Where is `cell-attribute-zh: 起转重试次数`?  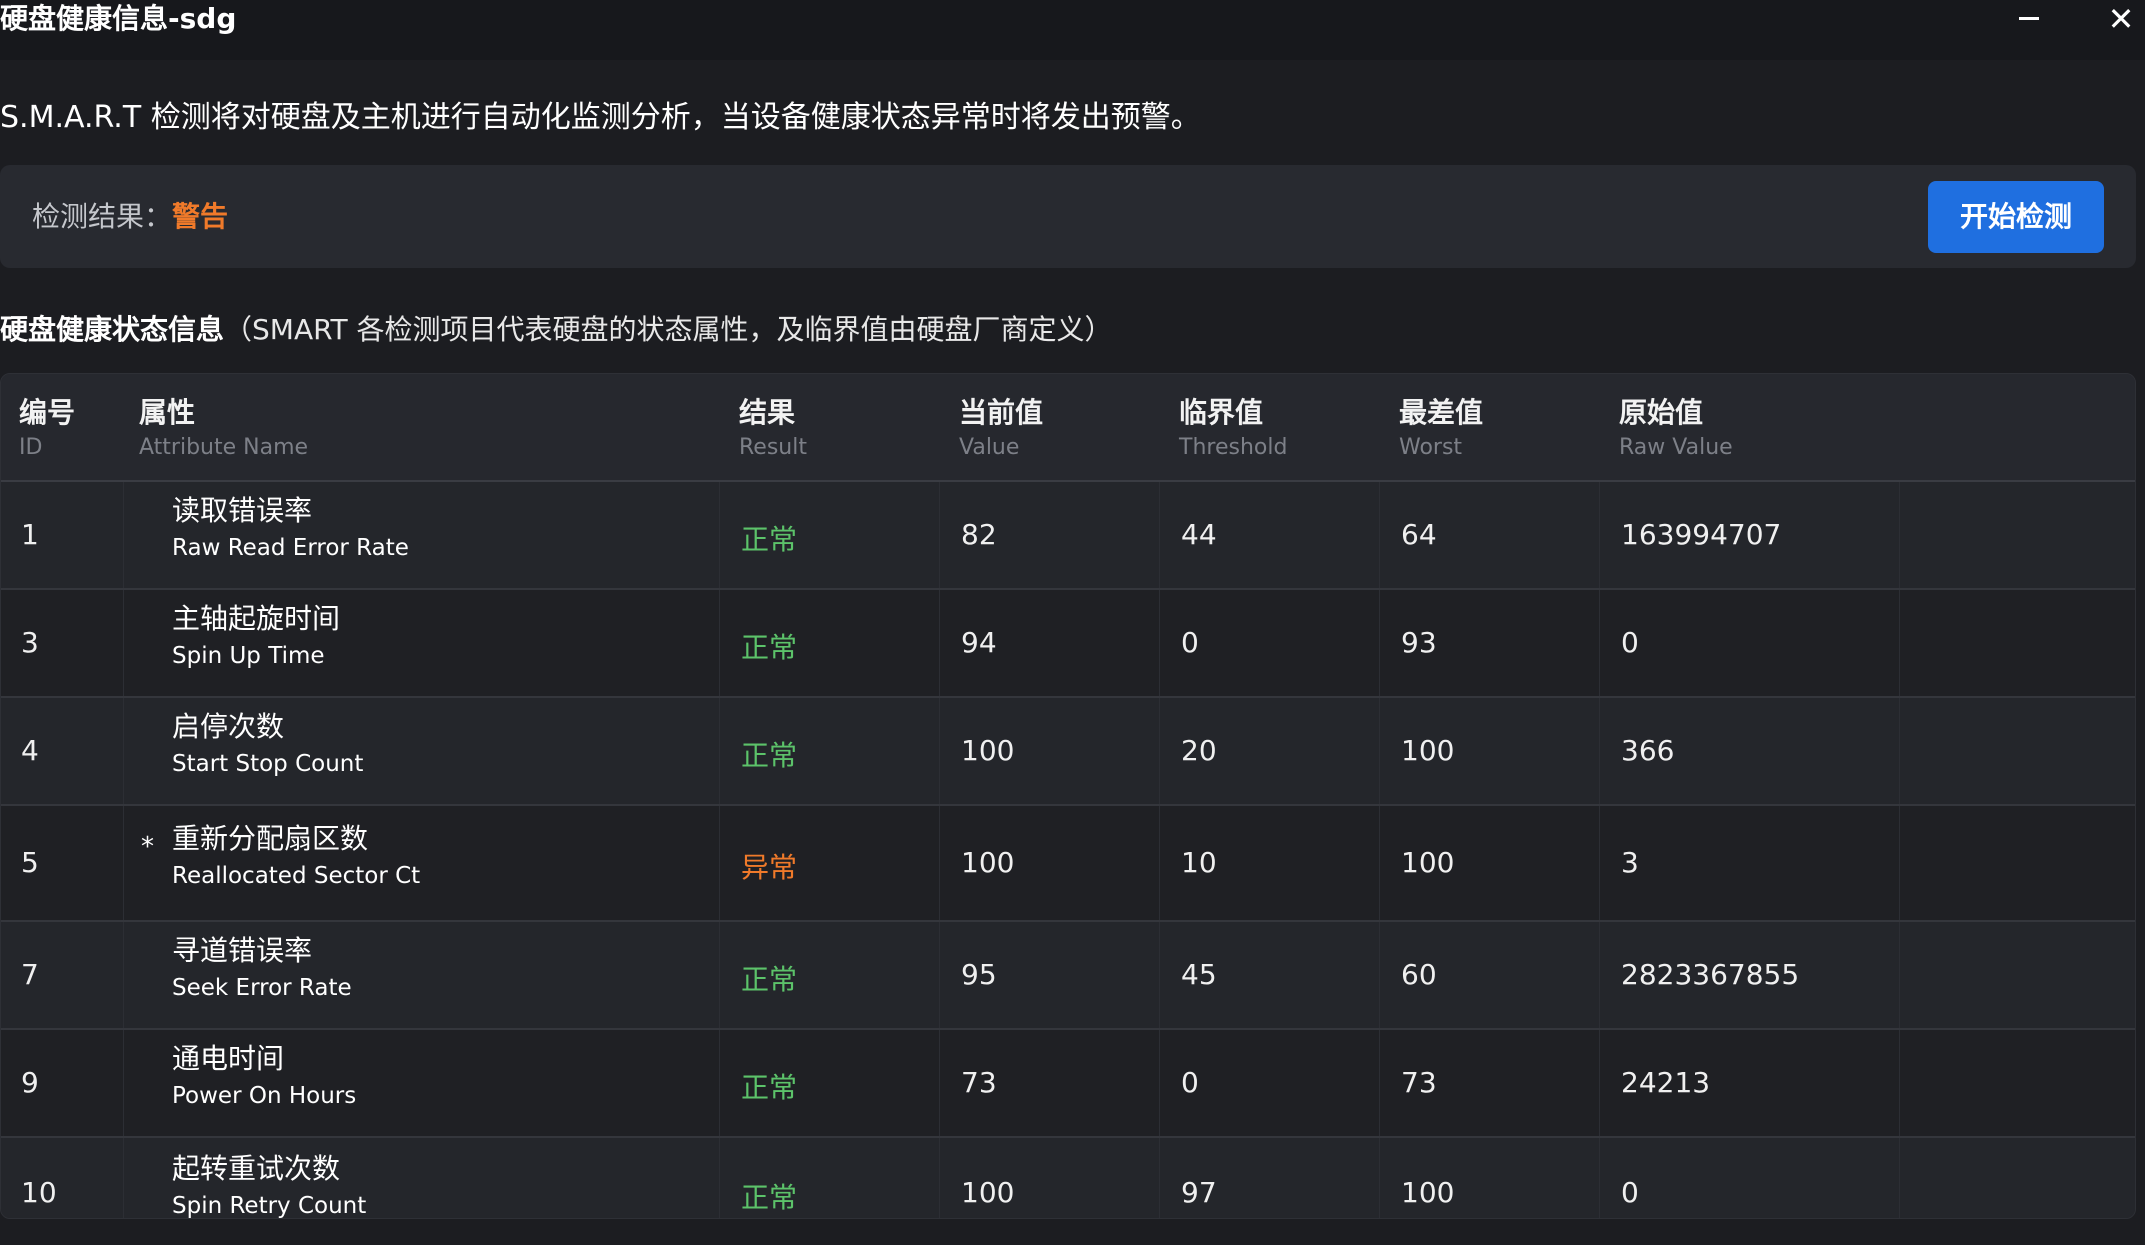 cell-attribute-zh: 起转重试次数 is located at coordinates (256, 1168).